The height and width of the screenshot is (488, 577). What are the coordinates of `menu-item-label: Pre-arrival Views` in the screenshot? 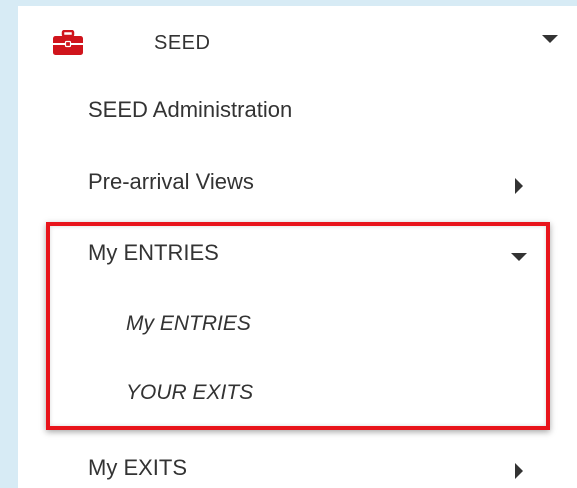 It's located at (171, 181).